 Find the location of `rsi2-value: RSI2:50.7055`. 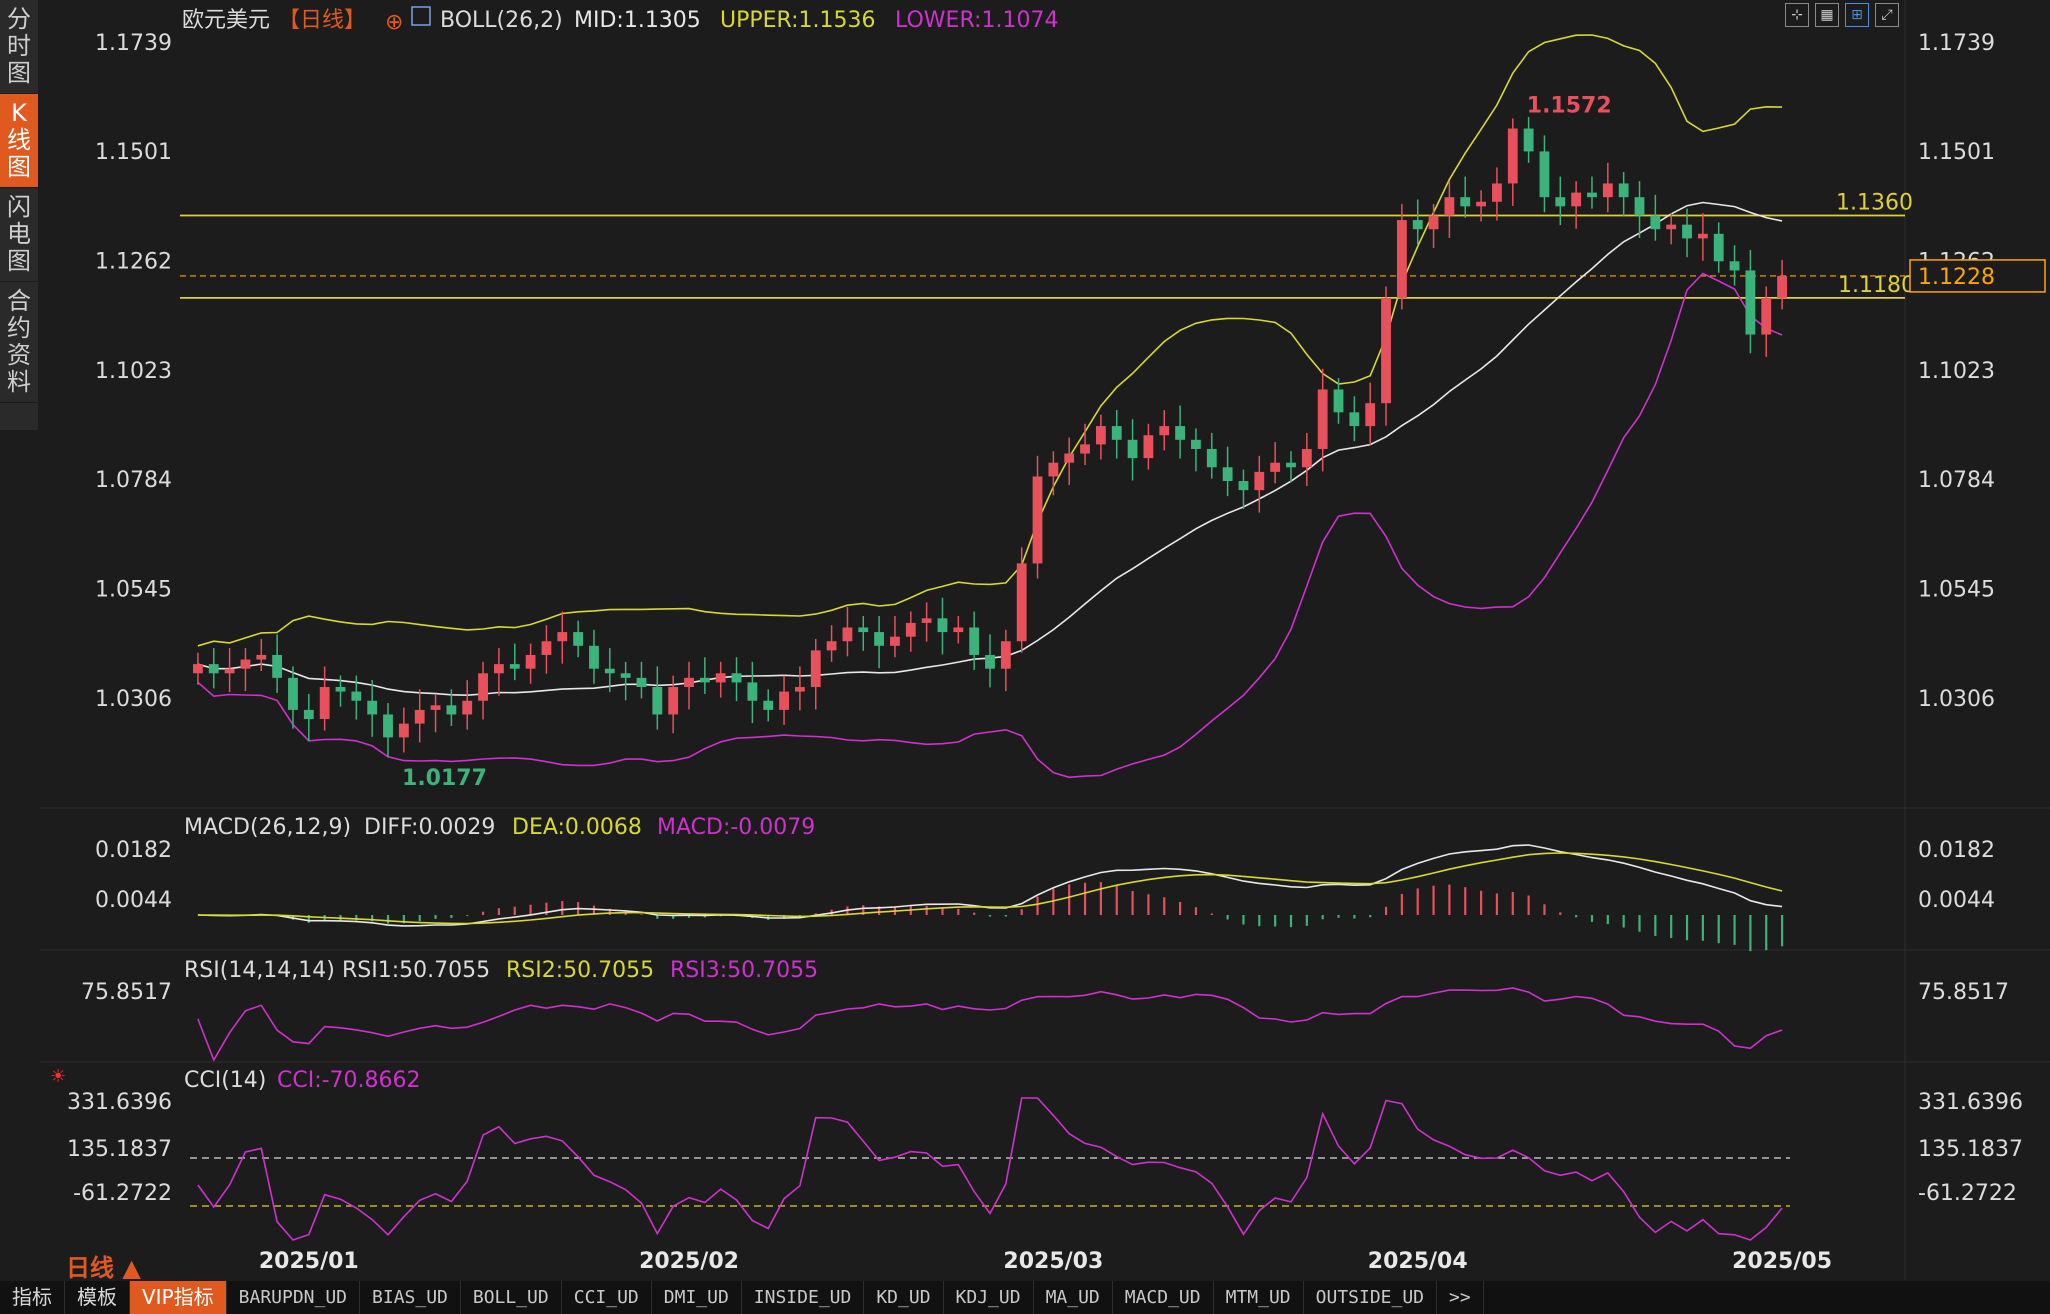

rsi2-value: RSI2:50.7055 is located at coordinates (580, 970).